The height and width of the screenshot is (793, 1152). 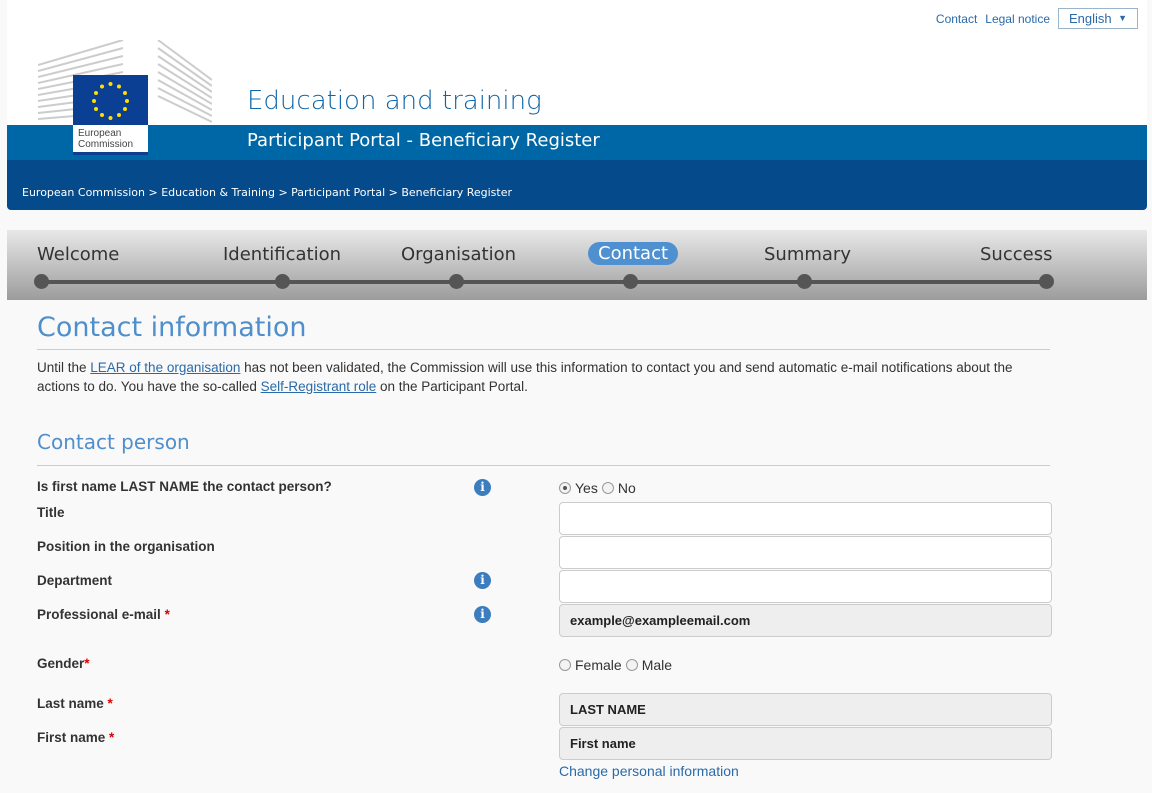 I want to click on first-name-label: First name *, so click(x=75, y=737).